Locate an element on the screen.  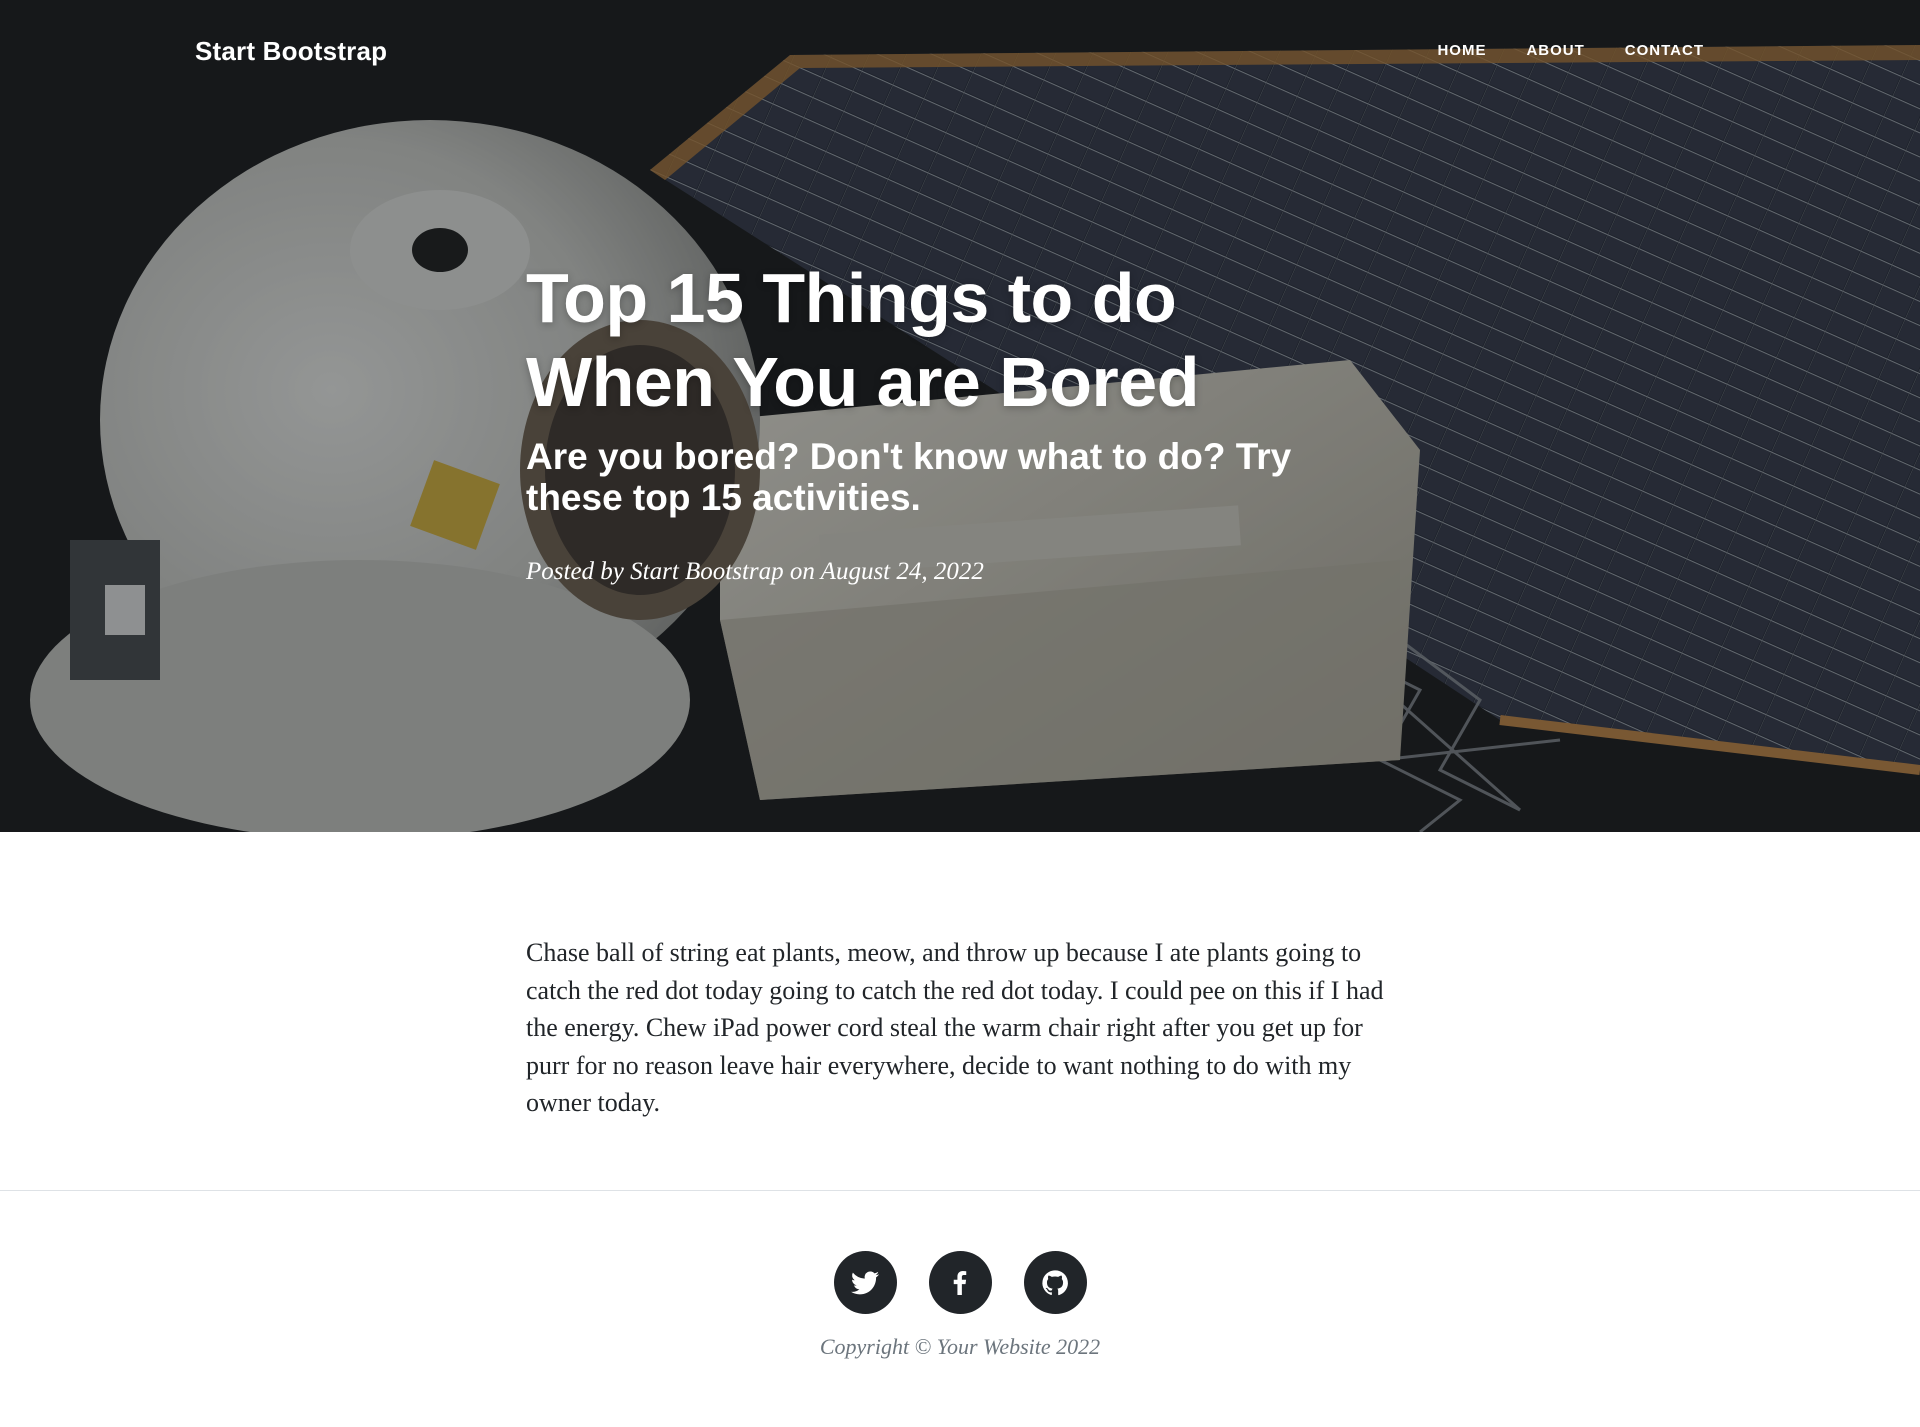
twitter-link is located at coordinates (865, 1282).